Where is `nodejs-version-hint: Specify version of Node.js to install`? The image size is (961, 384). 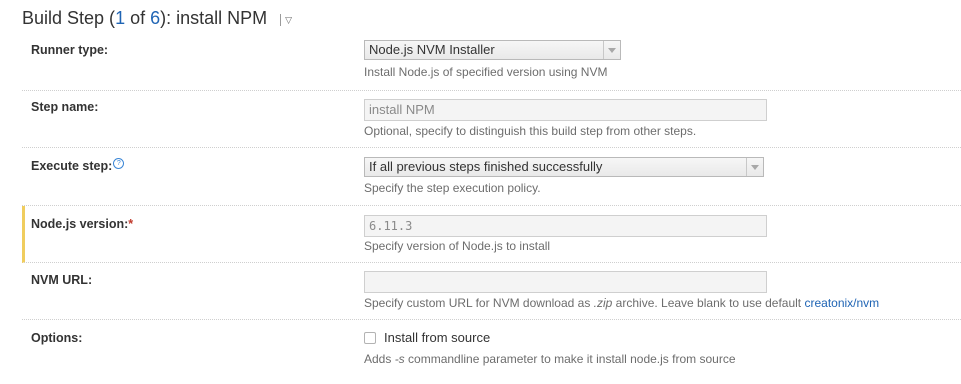 nodejs-version-hint: Specify version of Node.js to install is located at coordinates (457, 246).